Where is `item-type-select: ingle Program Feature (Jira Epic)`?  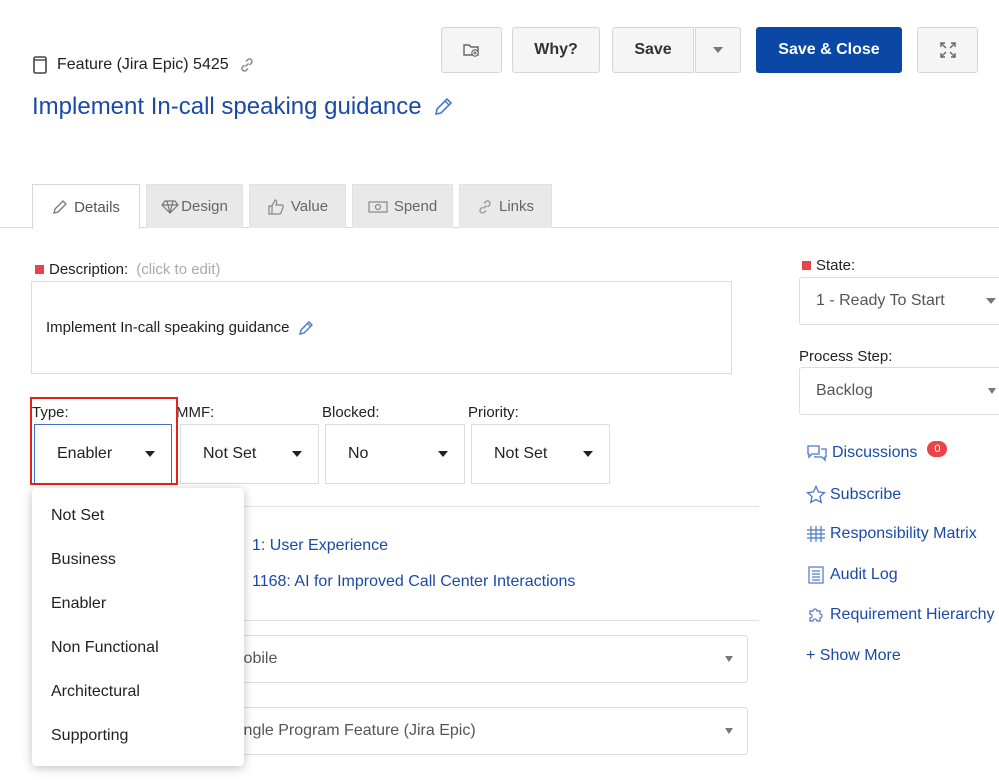 item-type-select: ingle Program Feature (Jira Epic) is located at coordinates (481, 731).